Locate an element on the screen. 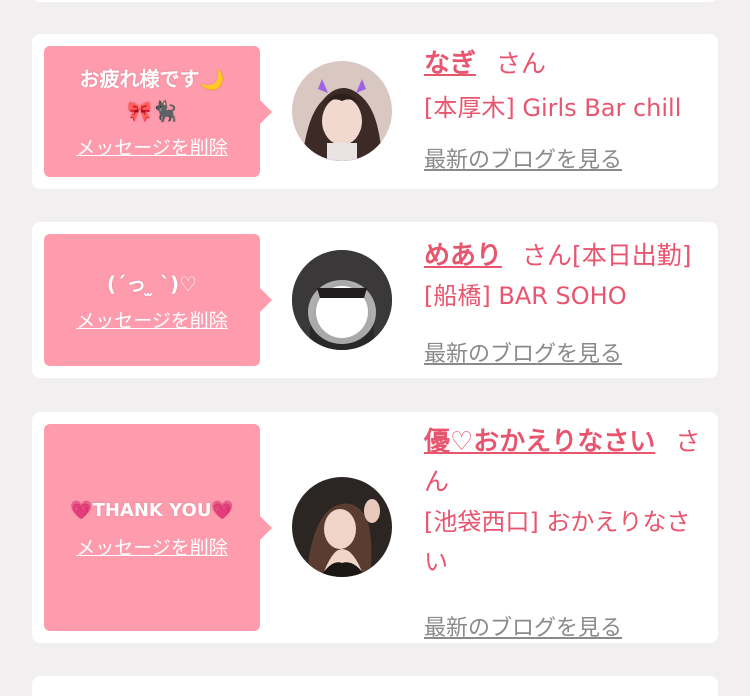 The width and height of the screenshot is (750, 696). cast-info: なぎ さん [本厚木] Girls Bar chill 最新のブログを見る is located at coordinates (564, 108).